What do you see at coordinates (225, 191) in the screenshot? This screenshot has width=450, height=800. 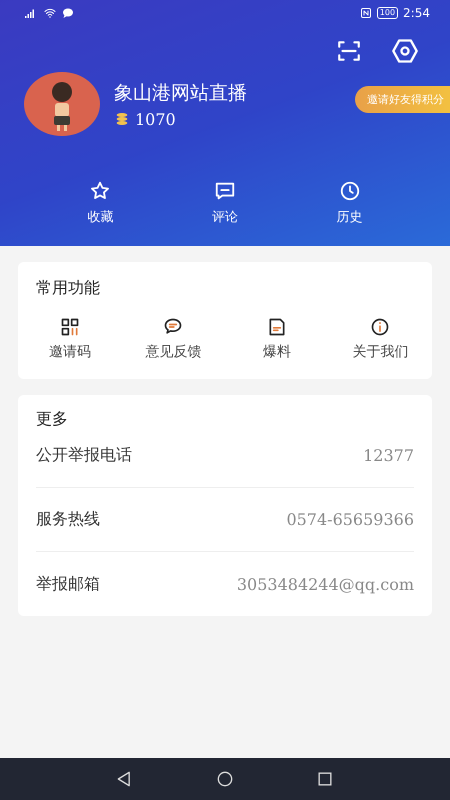 I see `comment-icon` at bounding box center [225, 191].